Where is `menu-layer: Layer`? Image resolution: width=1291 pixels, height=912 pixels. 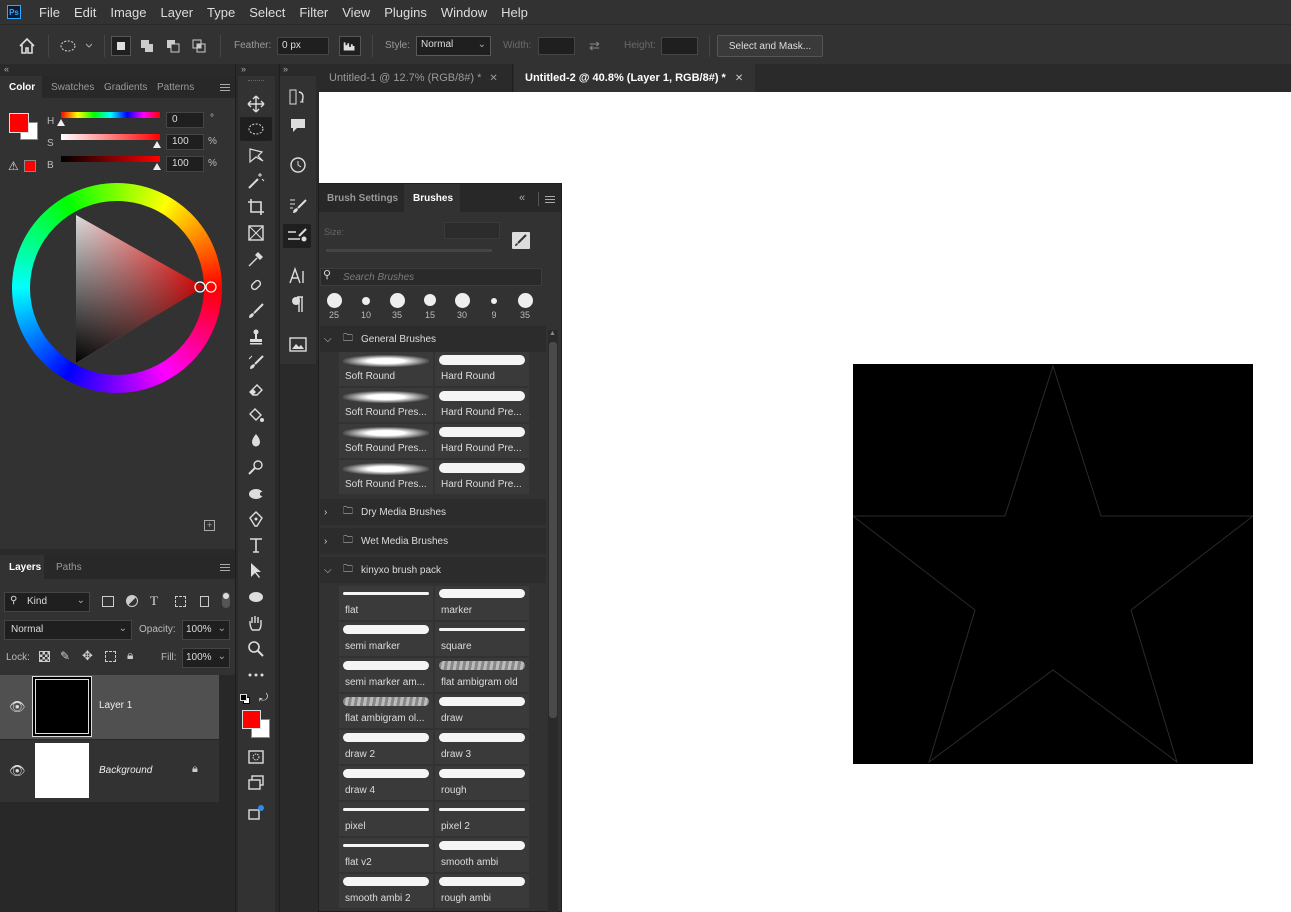 menu-layer: Layer is located at coordinates (177, 12).